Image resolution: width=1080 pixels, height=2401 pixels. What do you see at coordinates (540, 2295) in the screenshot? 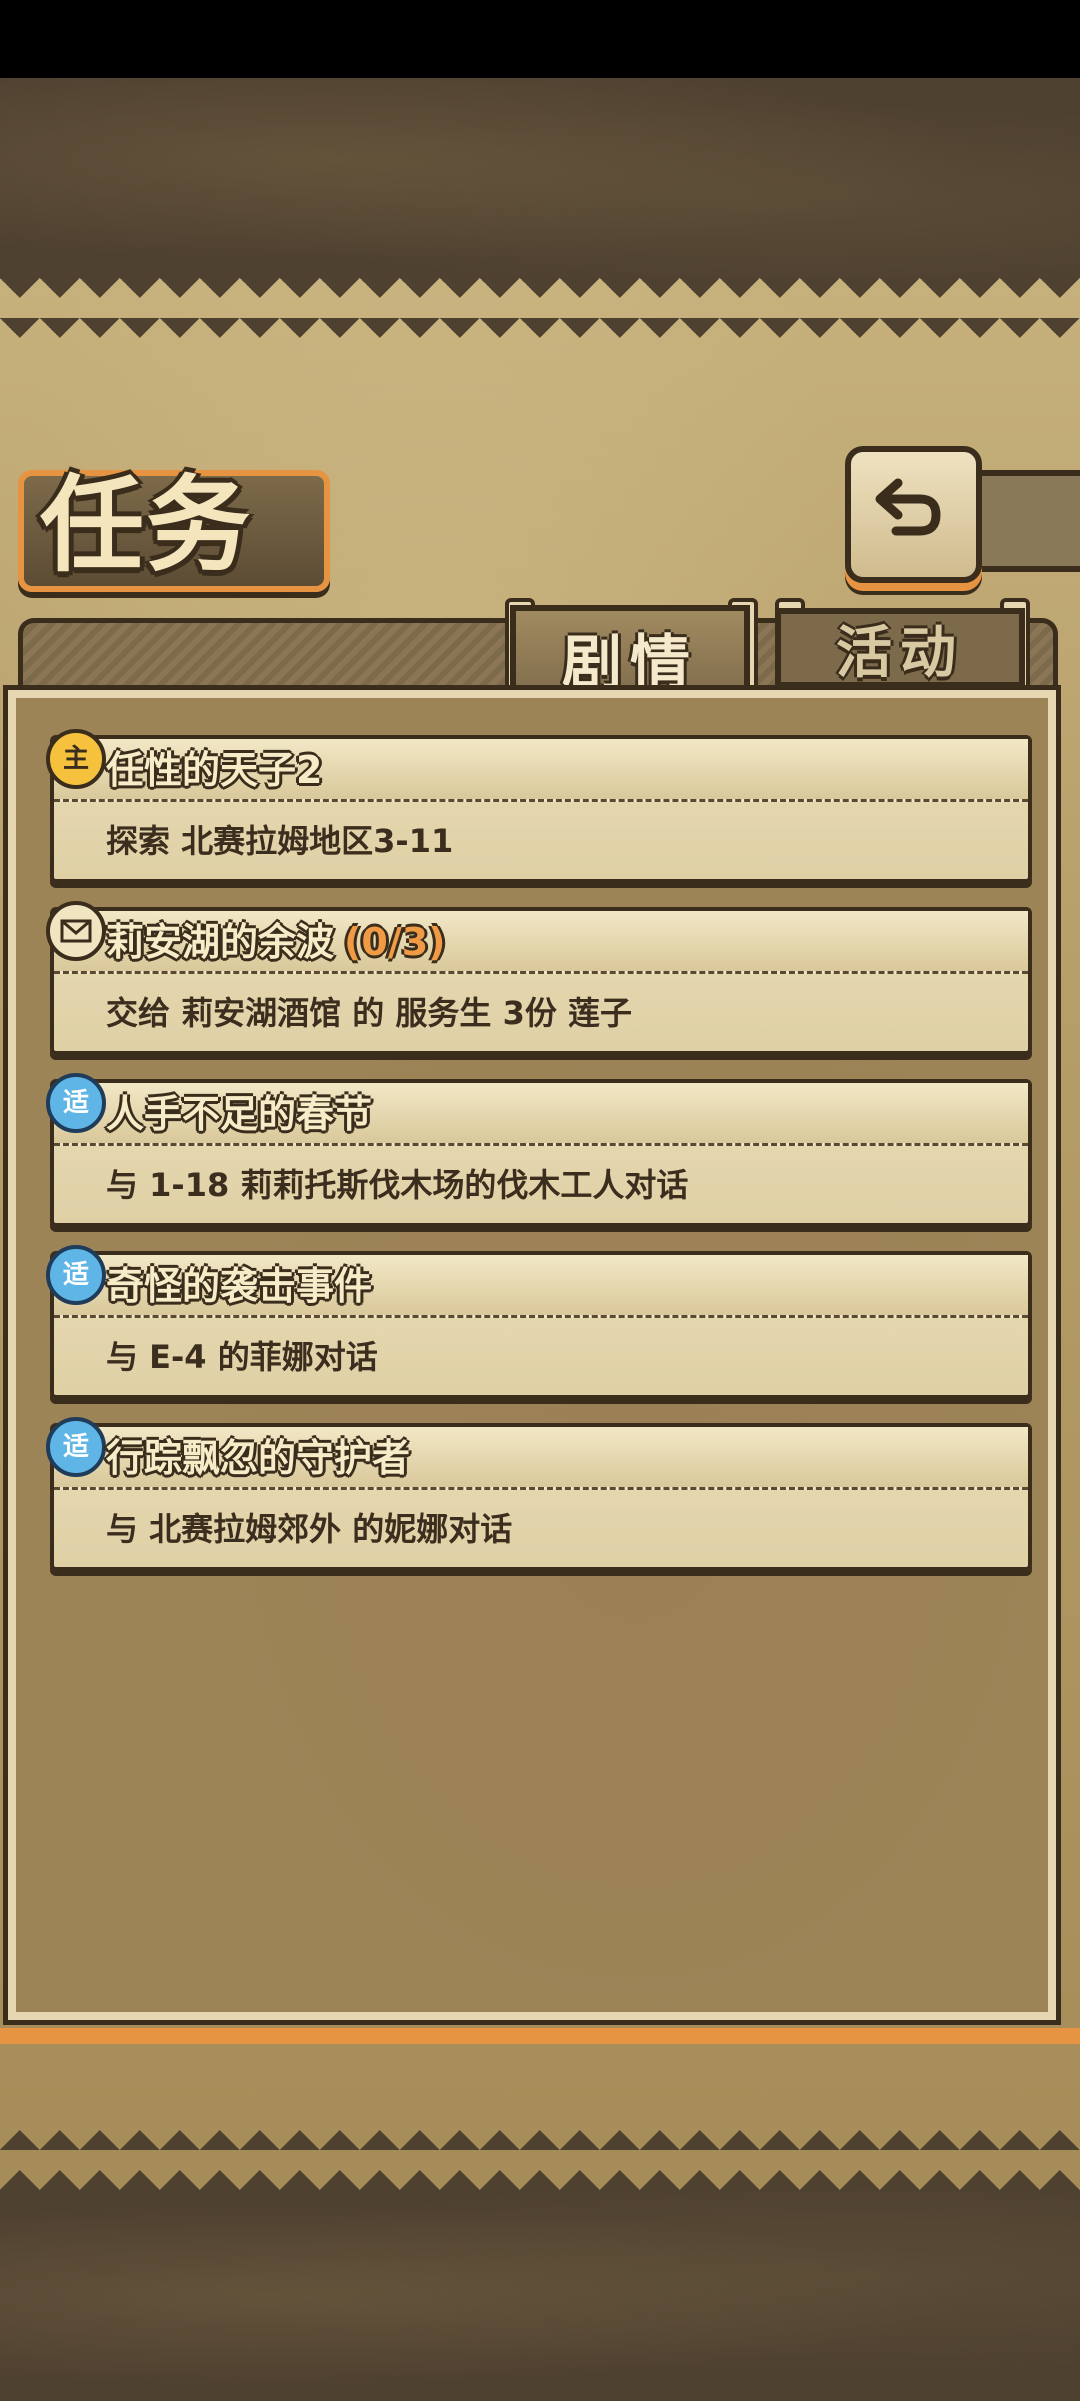
I see `map-background-bottom` at bounding box center [540, 2295].